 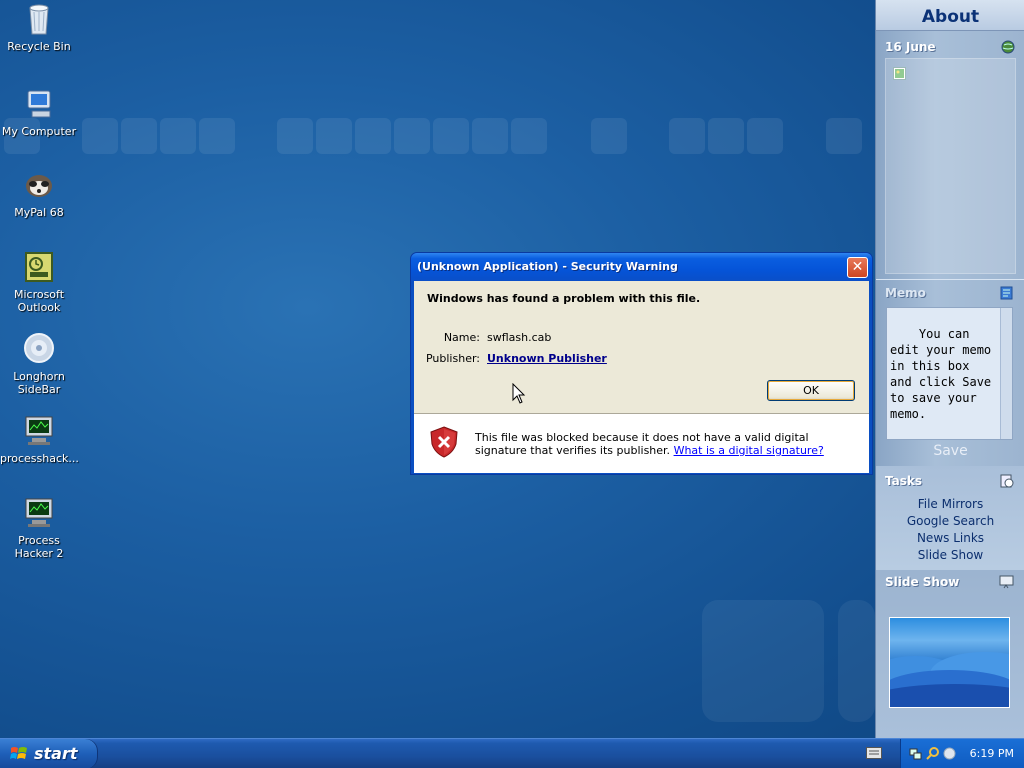 I want to click on calendar-date: 16 June, so click(x=910, y=47).